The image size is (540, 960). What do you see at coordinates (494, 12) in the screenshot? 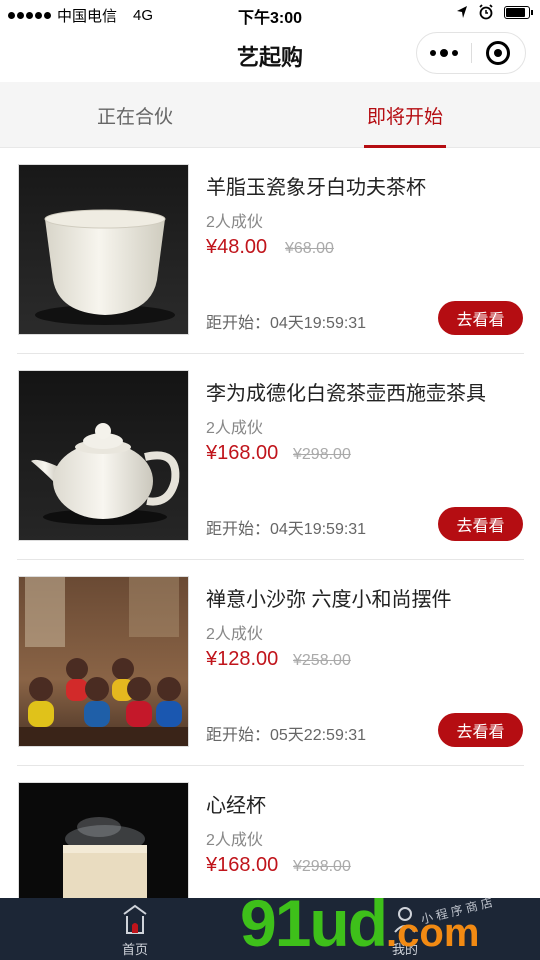
I see `status-right` at bounding box center [494, 12].